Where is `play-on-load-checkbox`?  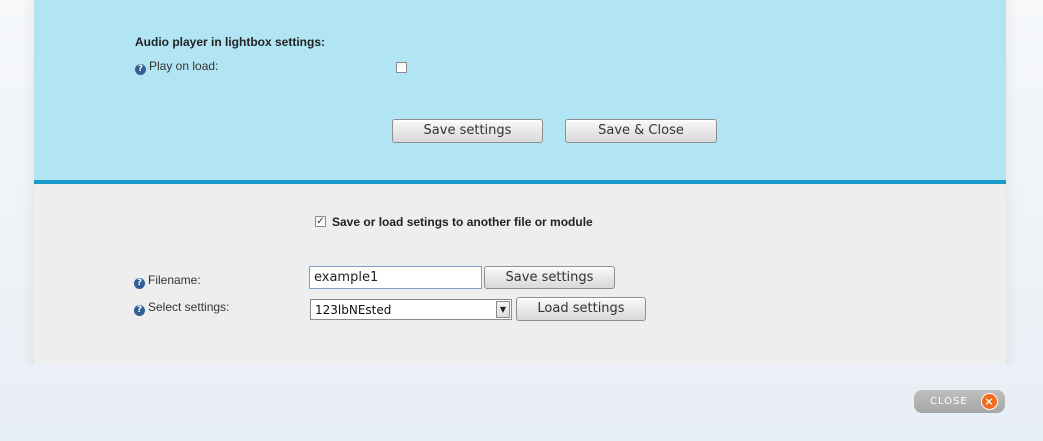
play-on-load-checkbox is located at coordinates (401, 67).